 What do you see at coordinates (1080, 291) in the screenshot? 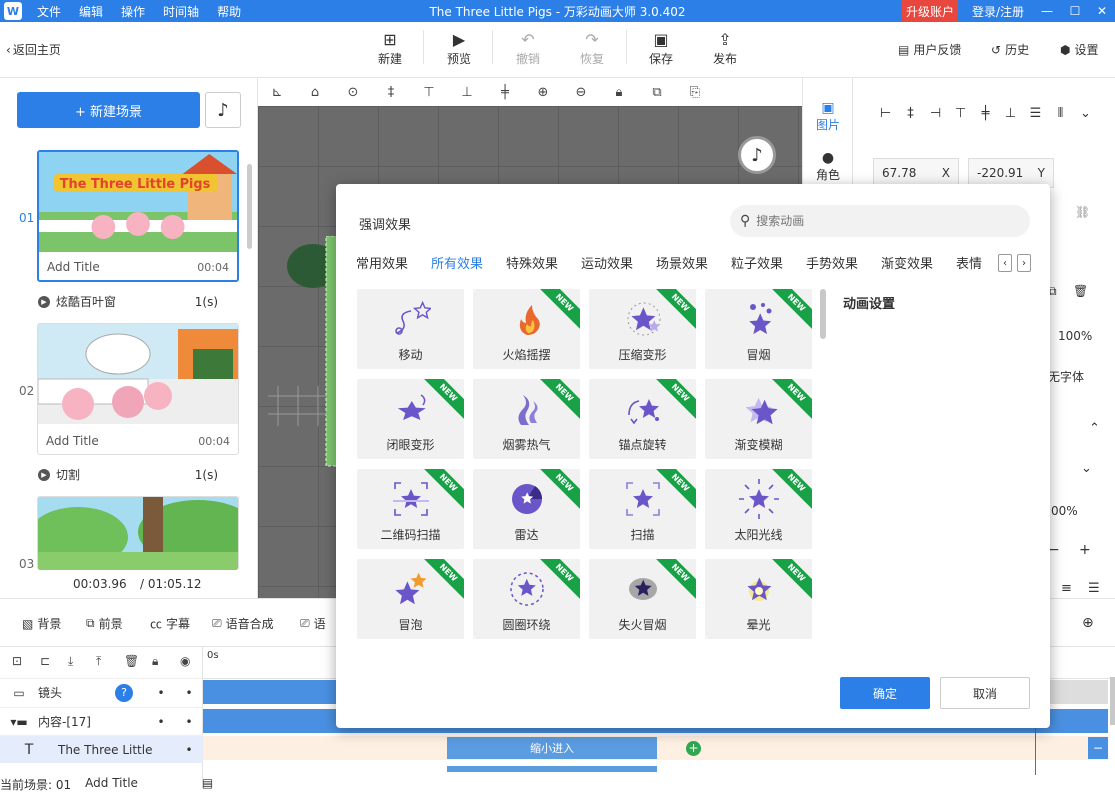
I see `trash-icon: 🗑︎` at bounding box center [1080, 291].